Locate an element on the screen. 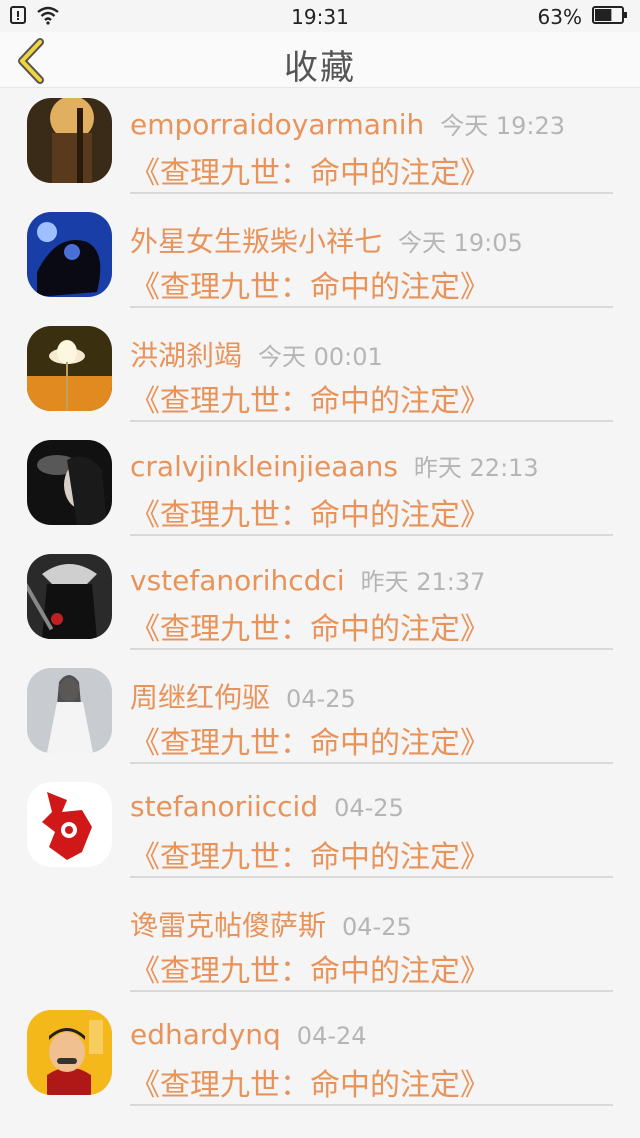 Image resolution: width=640 pixels, height=1138 pixels. username: emporraidoyarmanih is located at coordinates (277, 124).